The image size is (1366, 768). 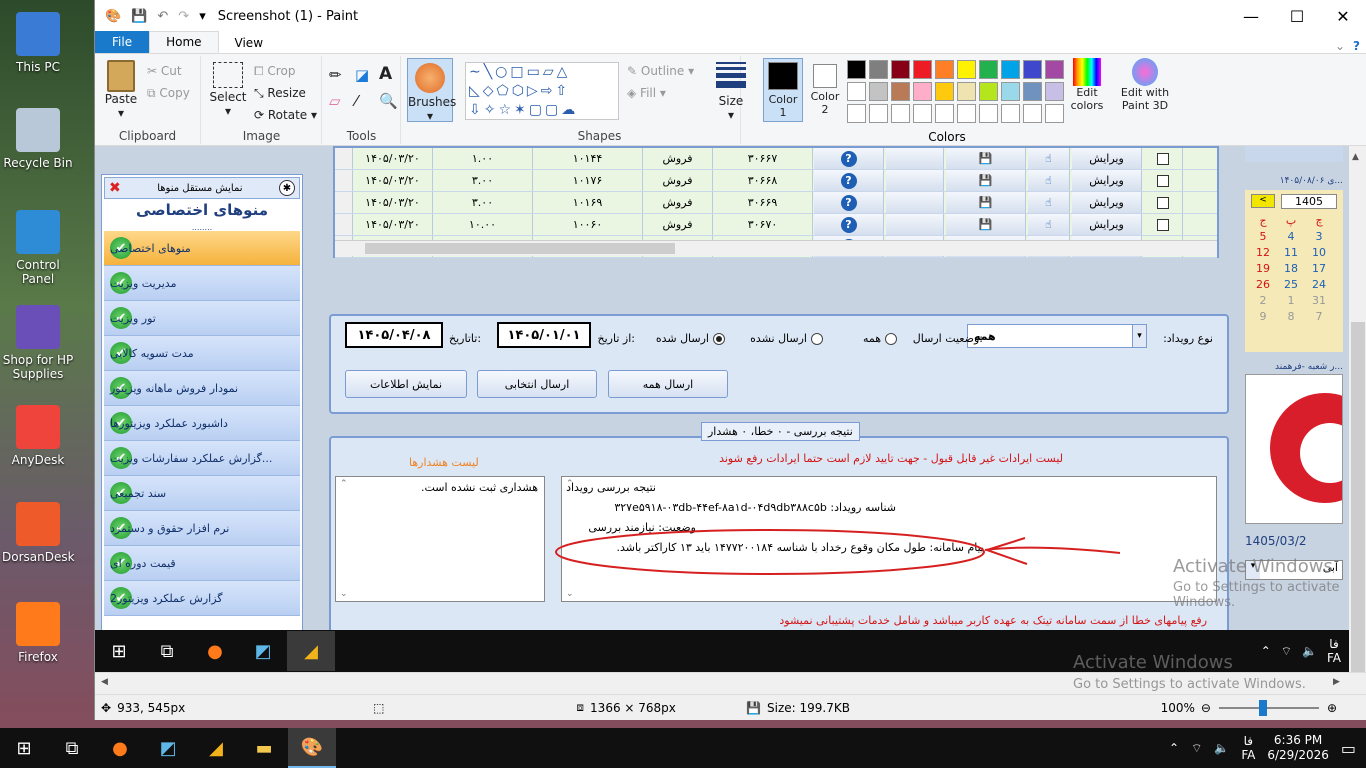 I want to click on calendar-day: 5, so click(x=1263, y=236).